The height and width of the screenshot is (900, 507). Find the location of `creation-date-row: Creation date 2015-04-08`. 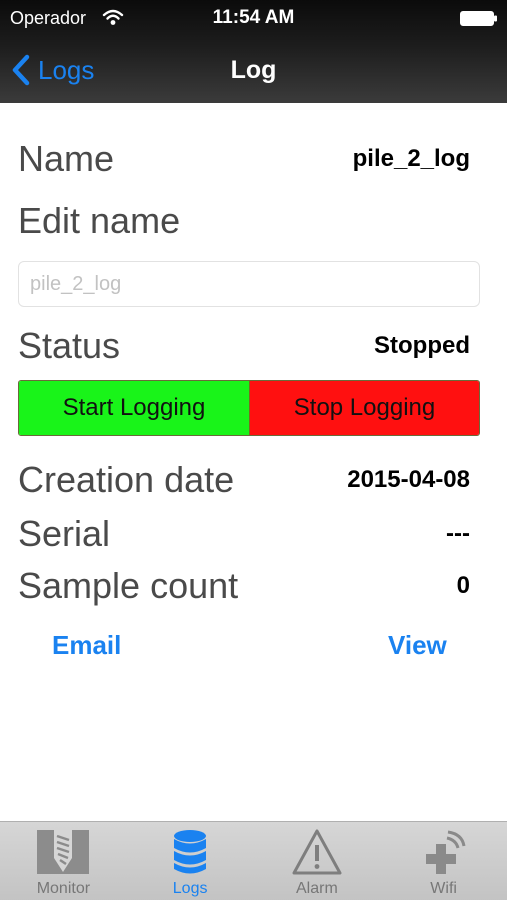

creation-date-row: Creation date 2015-04-08 is located at coordinates (244, 480).